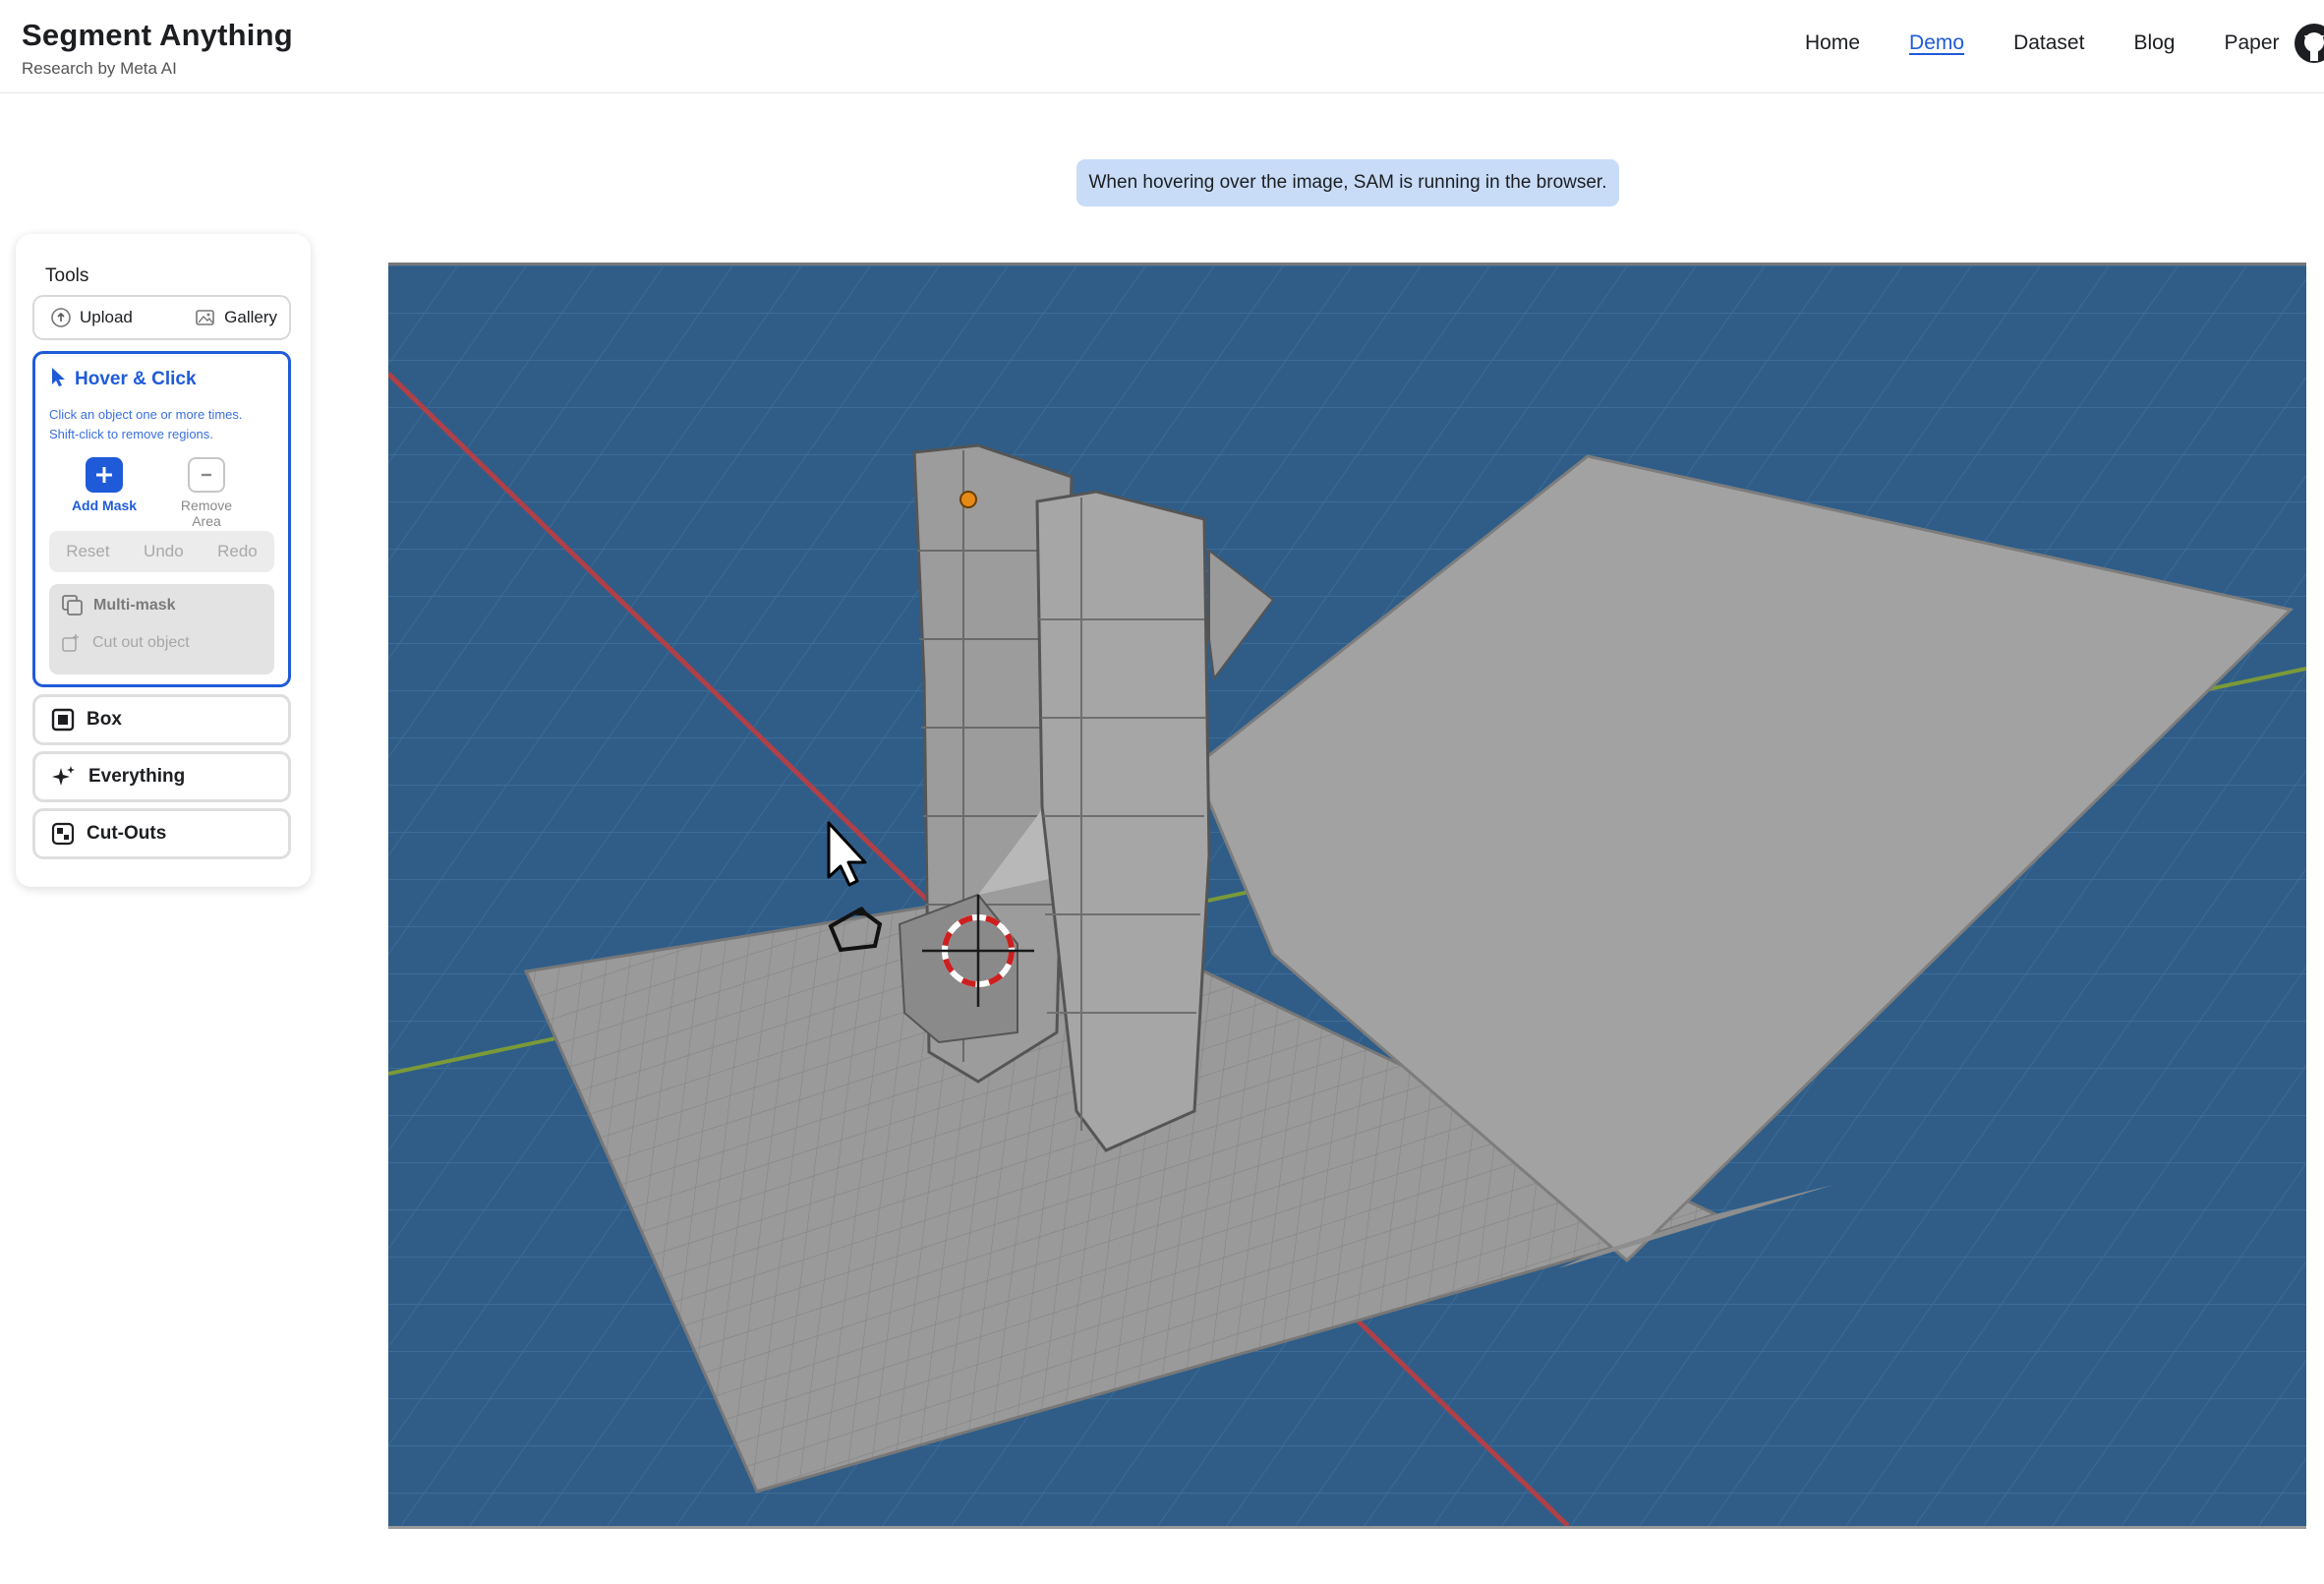  Describe the element at coordinates (205, 317) in the screenshot. I see `gallery-icon` at that location.